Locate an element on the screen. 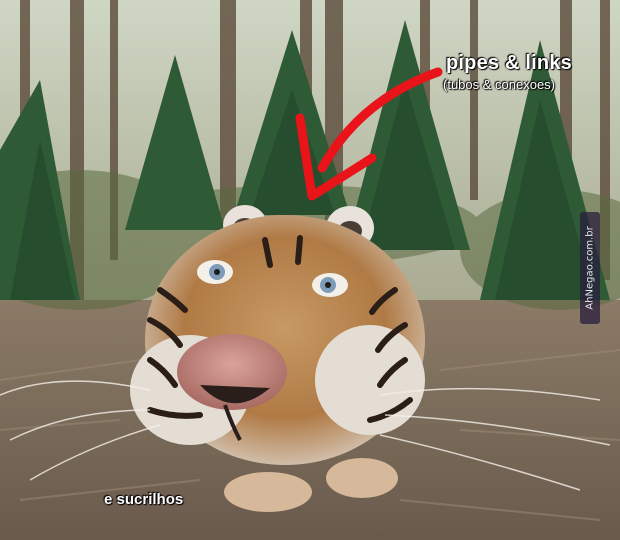 The image size is (620, 540). caption-bottom: e sucrilhos is located at coordinates (144, 499).